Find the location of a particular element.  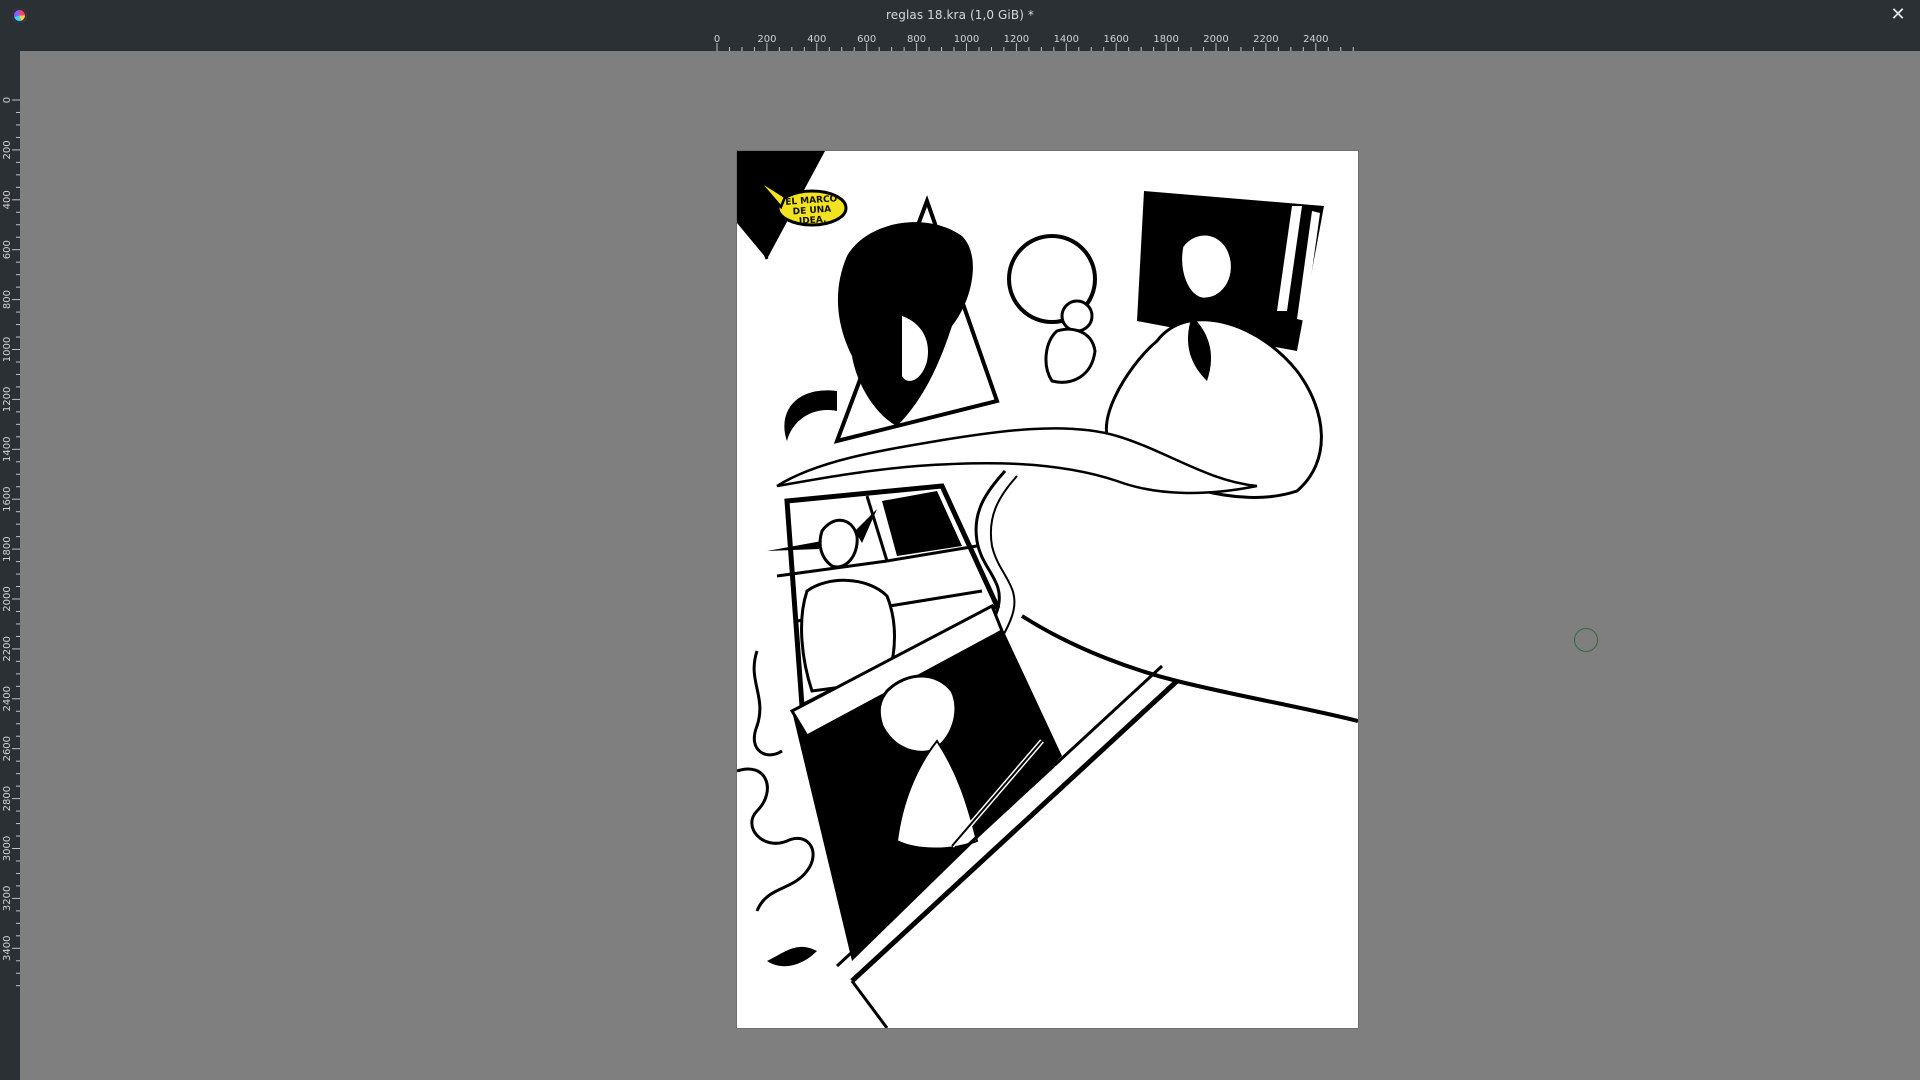

ruler-label: 2800 is located at coordinates (7, 798).